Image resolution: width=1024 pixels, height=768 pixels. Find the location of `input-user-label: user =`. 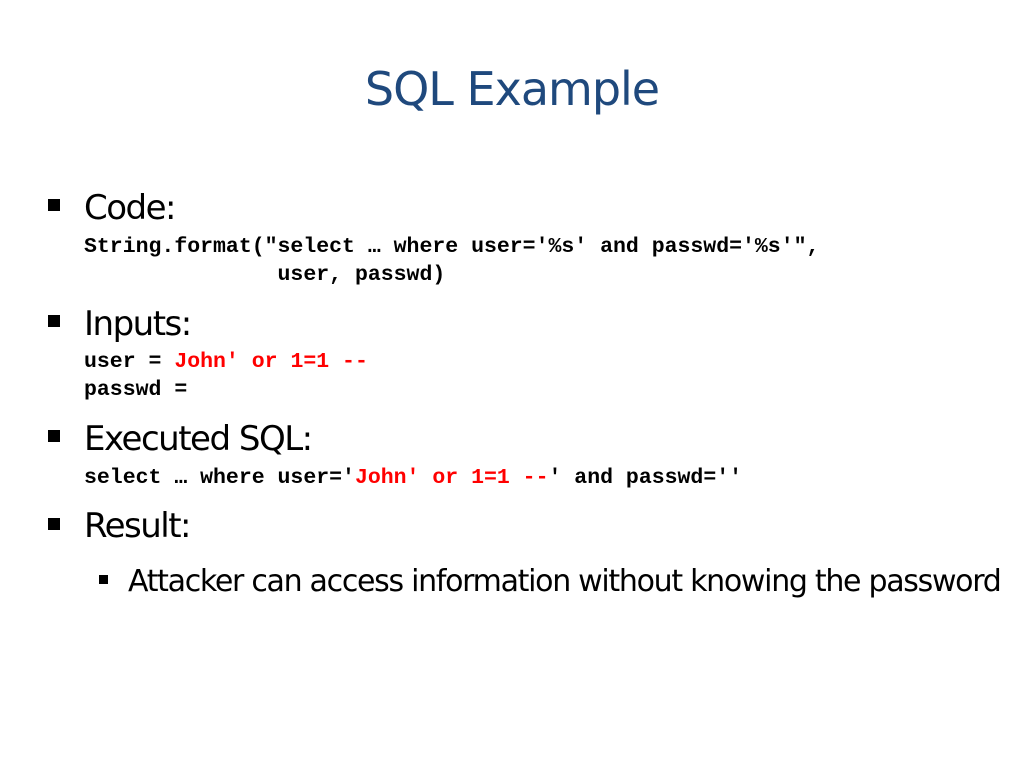

input-user-label: user = is located at coordinates (129, 362).